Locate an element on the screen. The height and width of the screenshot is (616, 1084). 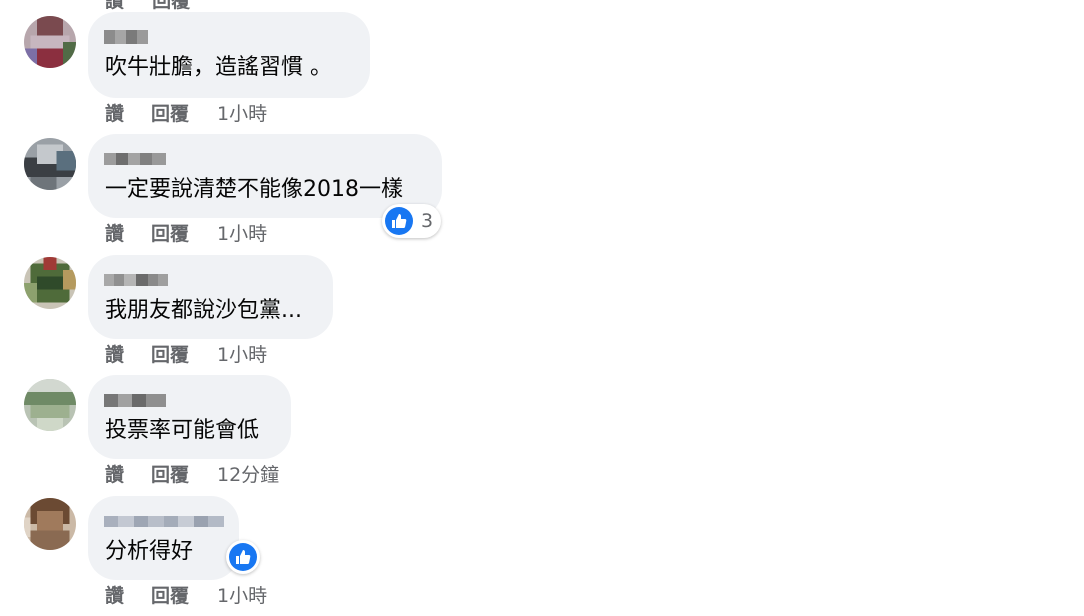
reaction-count: 3 is located at coordinates (427, 221).